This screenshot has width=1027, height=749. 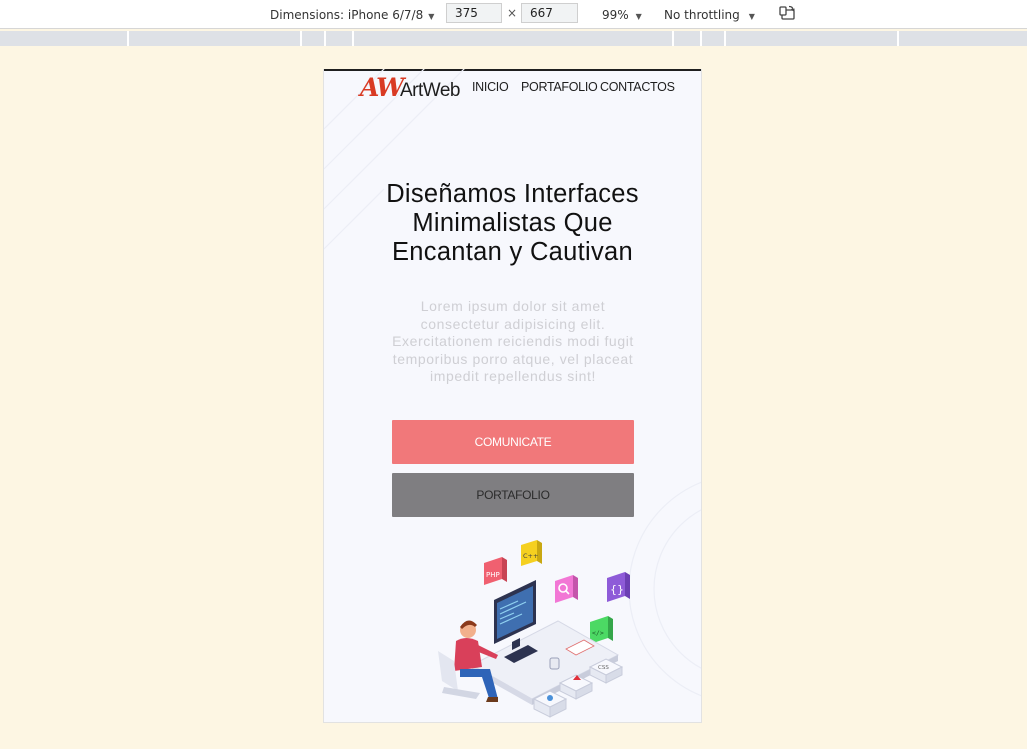 What do you see at coordinates (474, 13) in the screenshot?
I see `viewport-width-input: 375` at bounding box center [474, 13].